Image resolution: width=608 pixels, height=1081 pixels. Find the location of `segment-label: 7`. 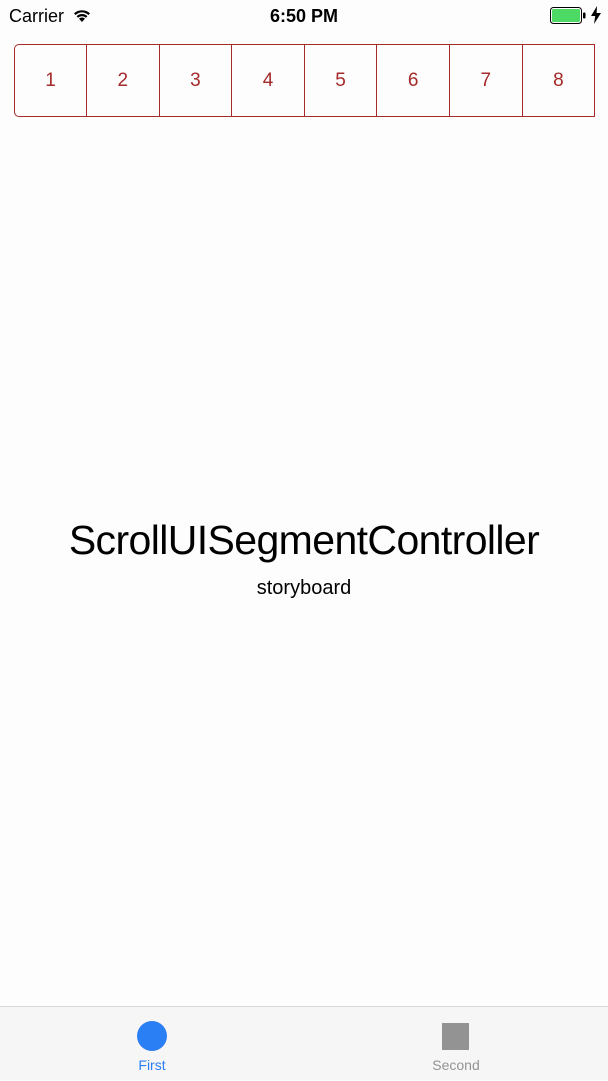

segment-label: 7 is located at coordinates (486, 80).